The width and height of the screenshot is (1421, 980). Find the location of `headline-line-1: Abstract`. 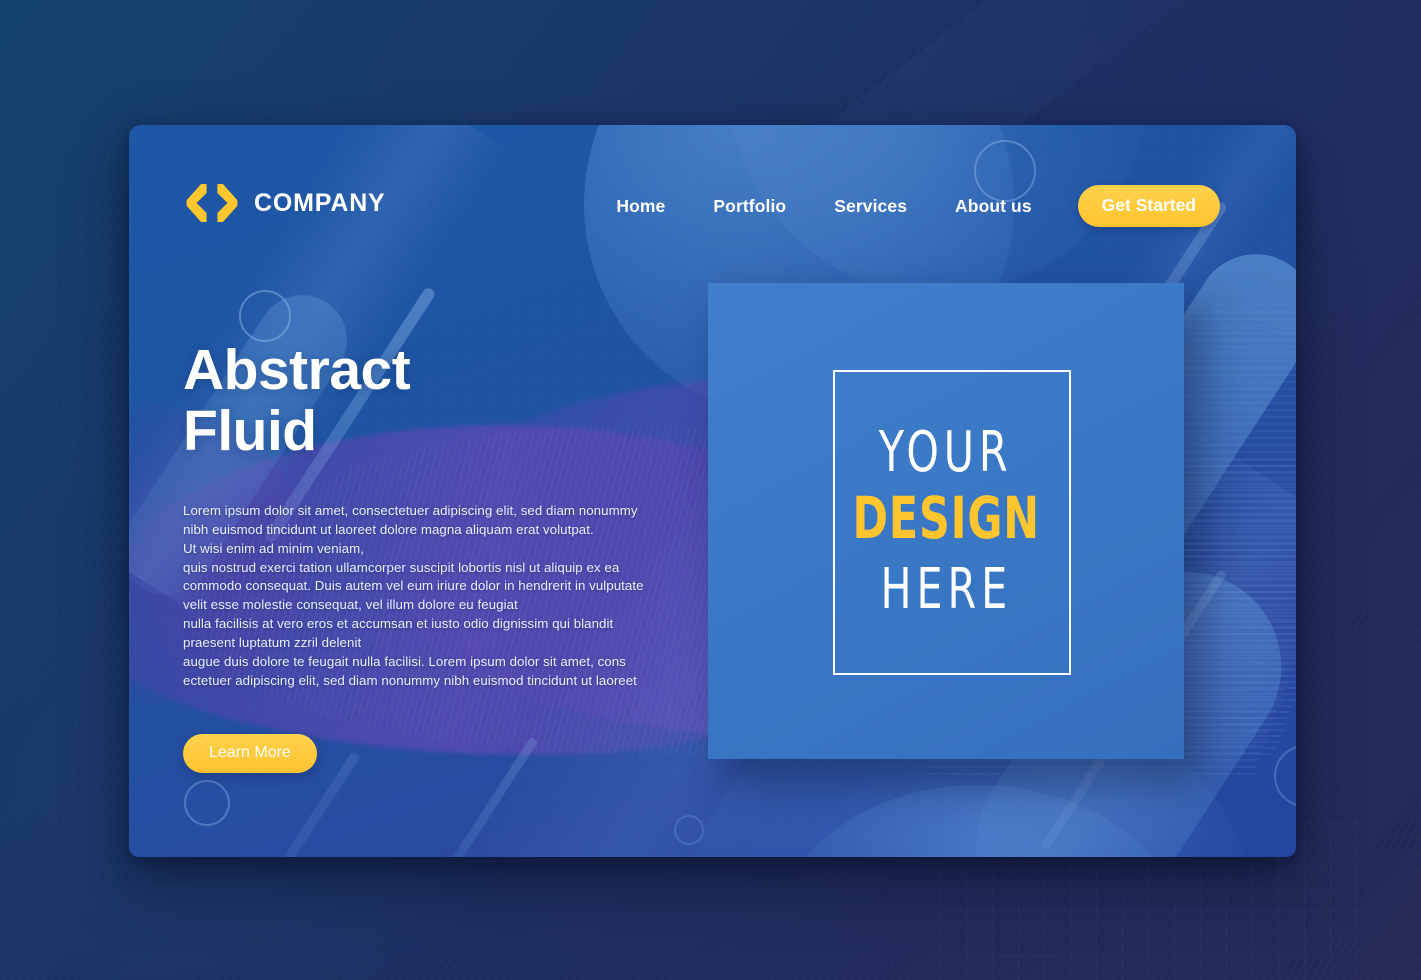

headline-line-1: Abstract is located at coordinates (297, 370).